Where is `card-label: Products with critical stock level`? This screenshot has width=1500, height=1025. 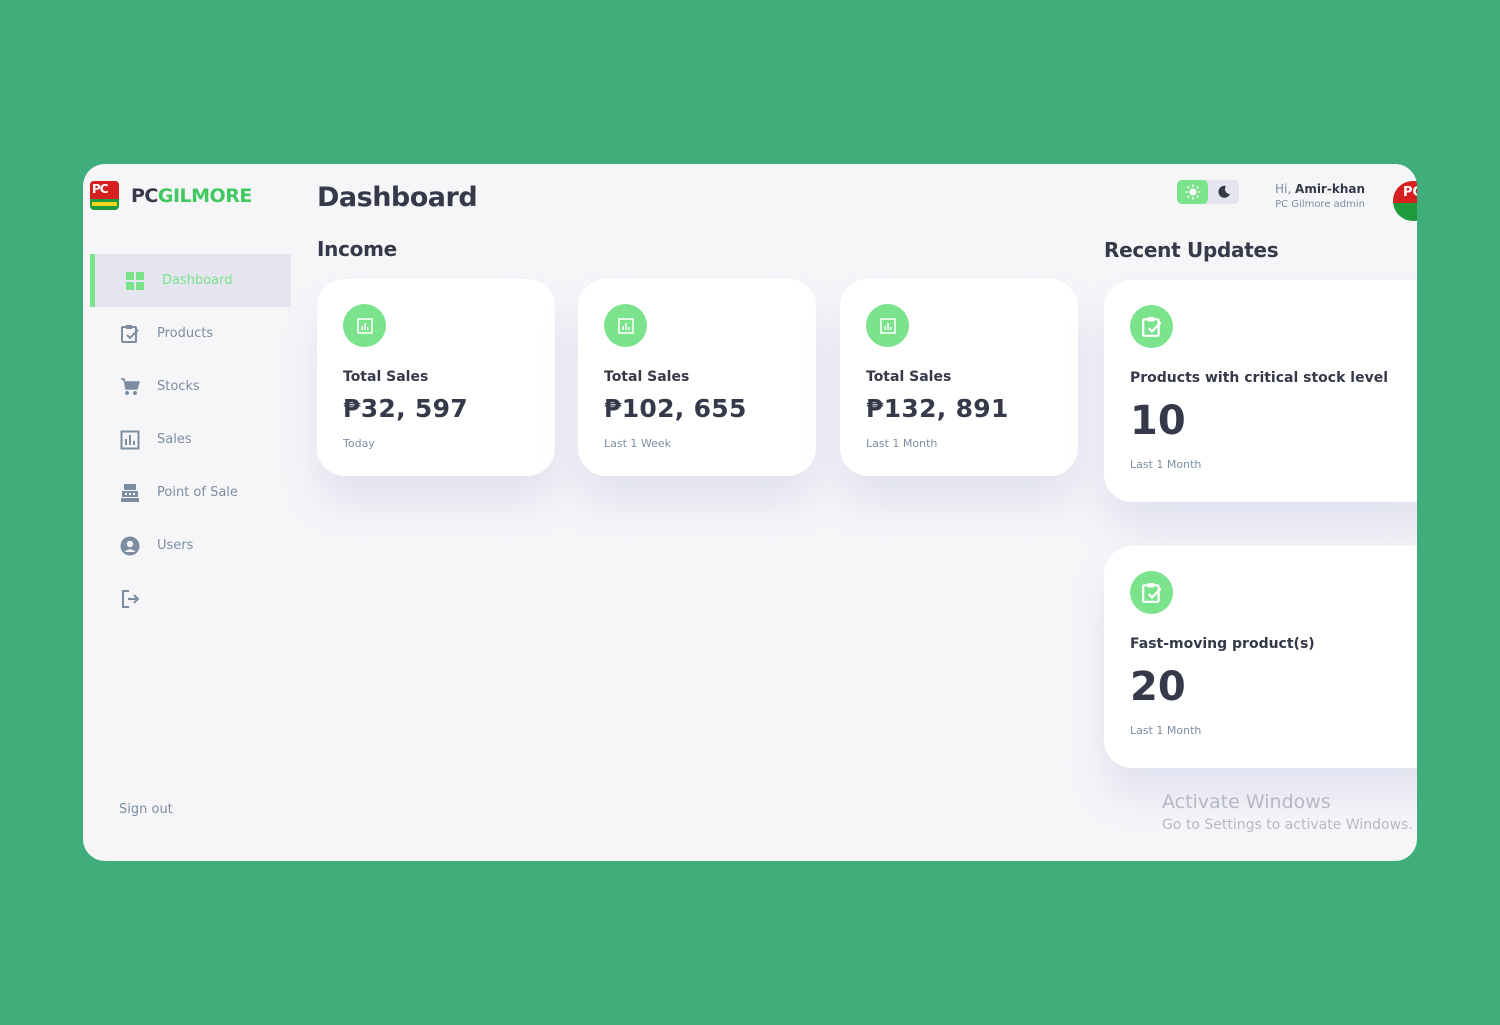
card-label: Products with critical stock level is located at coordinates (1259, 378).